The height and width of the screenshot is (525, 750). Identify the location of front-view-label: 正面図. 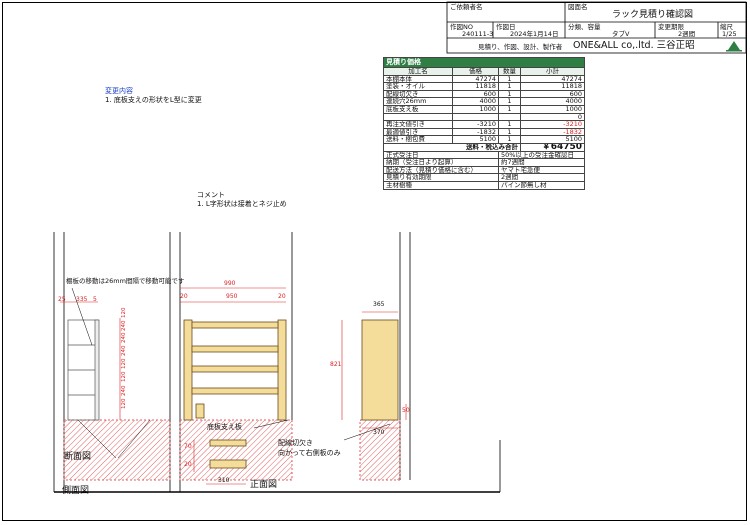
(264, 485).